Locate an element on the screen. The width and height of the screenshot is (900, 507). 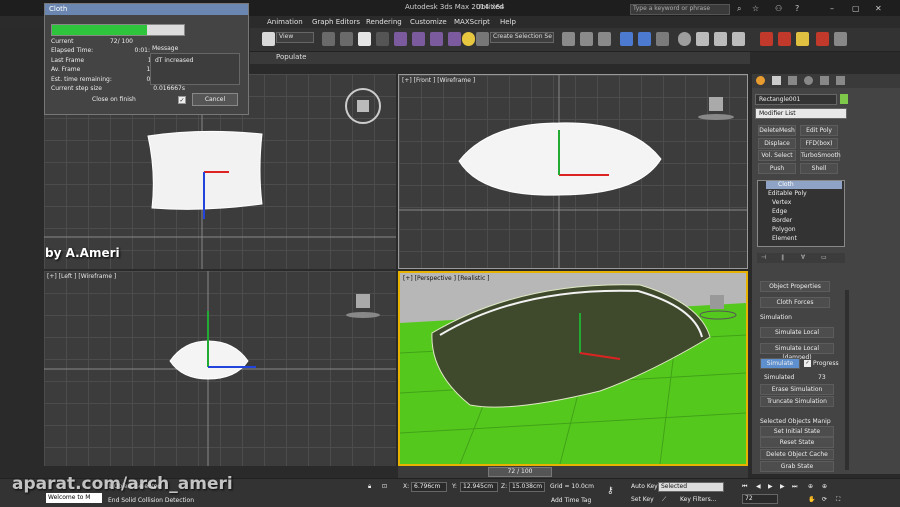
schematic-view-icon is located at coordinates (662, 39).